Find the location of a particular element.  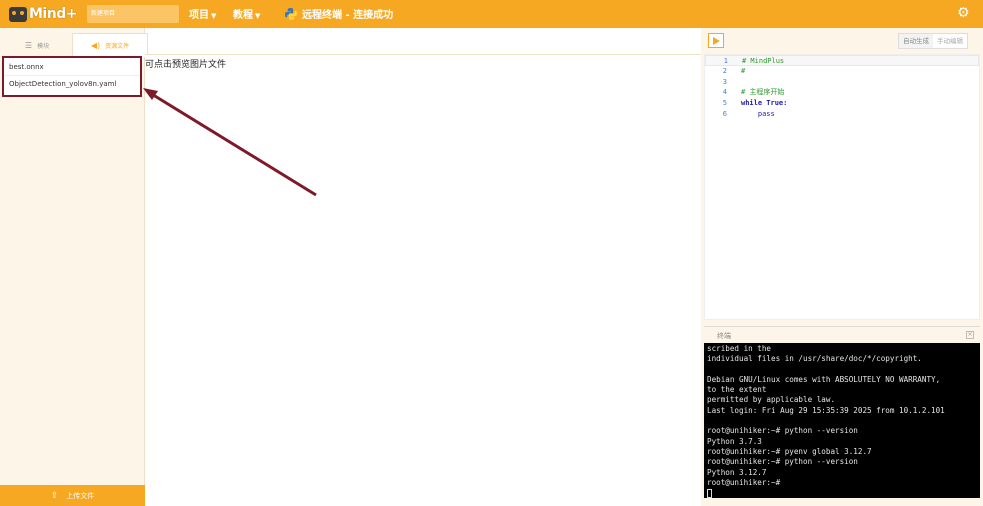

upload-icon: ⇪ is located at coordinates (54, 495).